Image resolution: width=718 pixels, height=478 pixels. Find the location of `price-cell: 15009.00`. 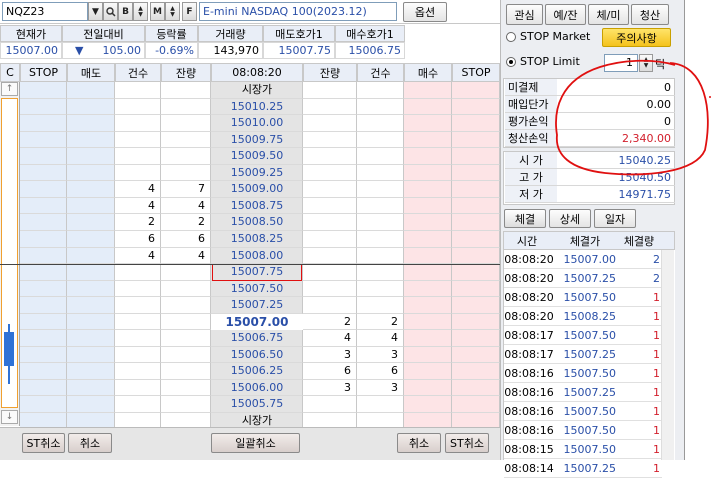

price-cell: 15009.00 is located at coordinates (257, 189).